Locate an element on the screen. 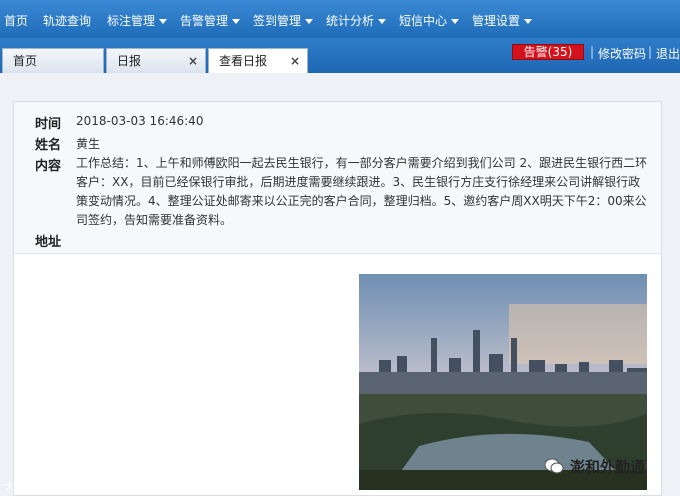  time-label: 时间 is located at coordinates (48, 124).